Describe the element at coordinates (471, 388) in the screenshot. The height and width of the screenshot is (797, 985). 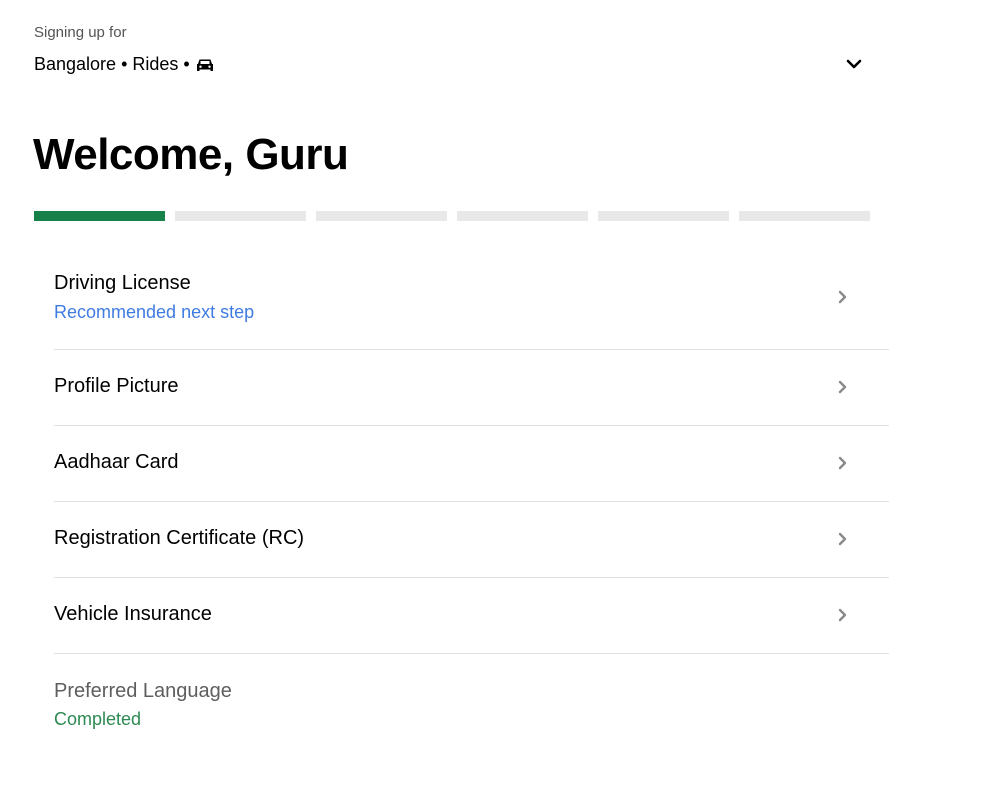
I see `step-profile-picture: Profile Picture` at that location.